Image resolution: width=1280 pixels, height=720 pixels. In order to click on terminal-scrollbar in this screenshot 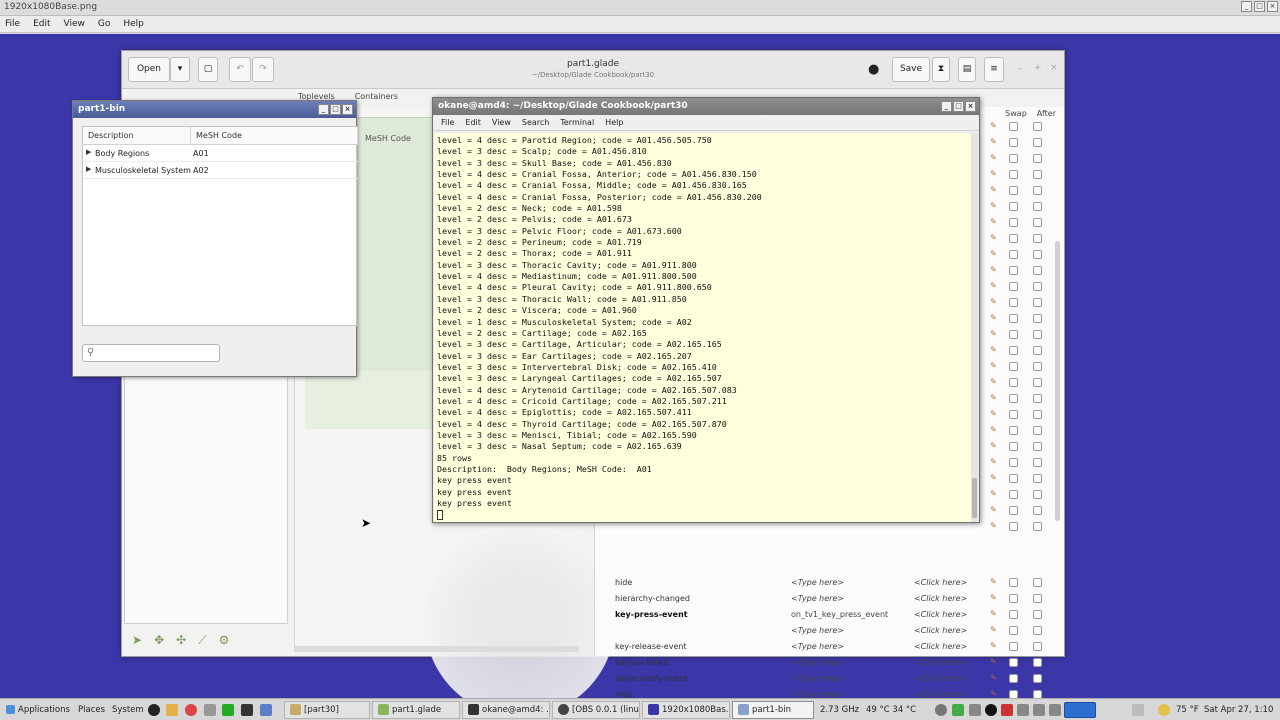, I will do `click(974, 327)`.